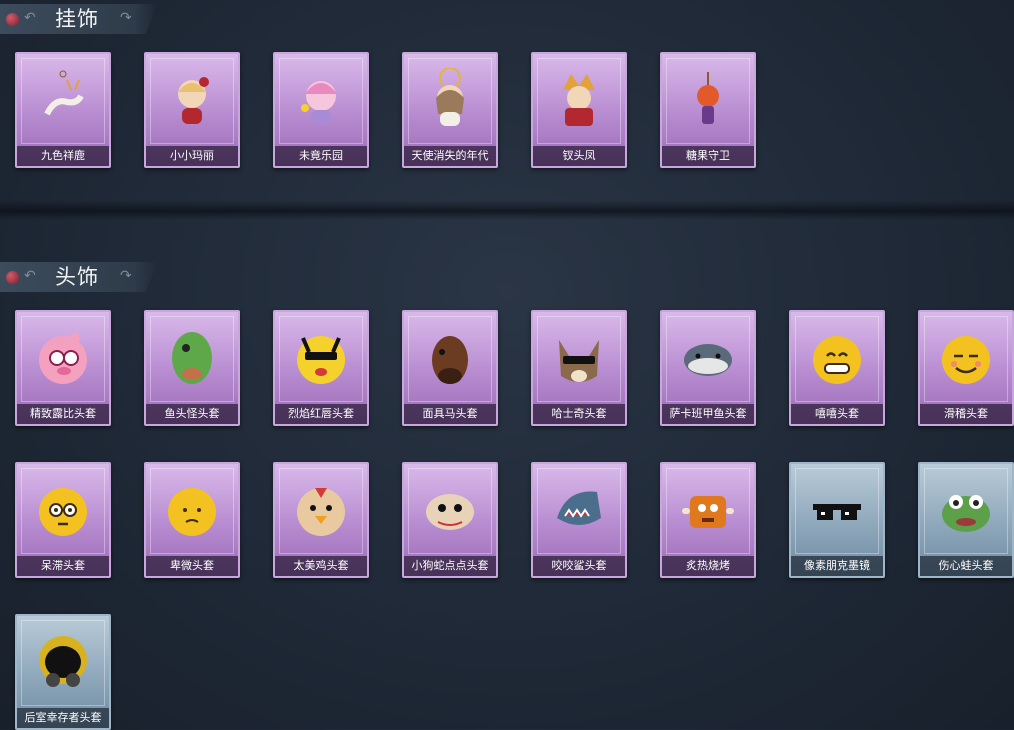 Image resolution: width=1014 pixels, height=730 pixels. I want to click on horse-mask-icon, so click(450, 358).